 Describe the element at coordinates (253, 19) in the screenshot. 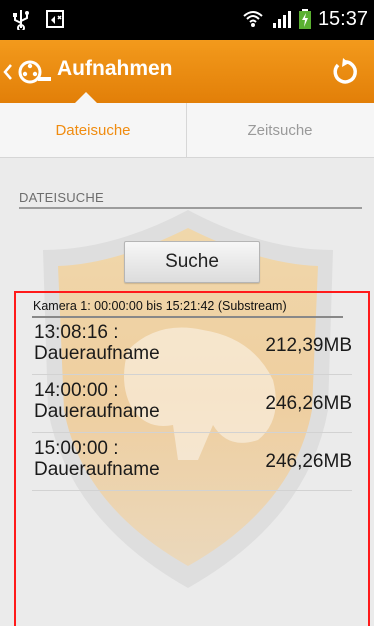

I see `wifi-icon` at that location.